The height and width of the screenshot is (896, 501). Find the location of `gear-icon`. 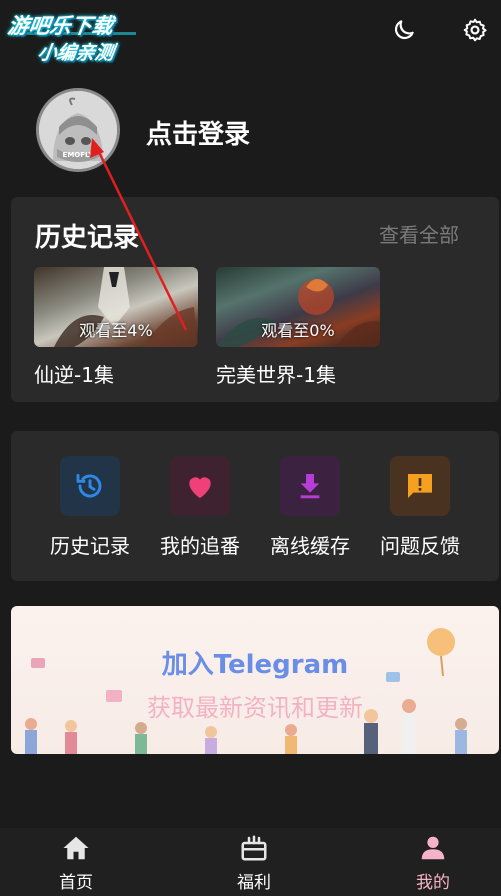

gear-icon is located at coordinates (475, 30).